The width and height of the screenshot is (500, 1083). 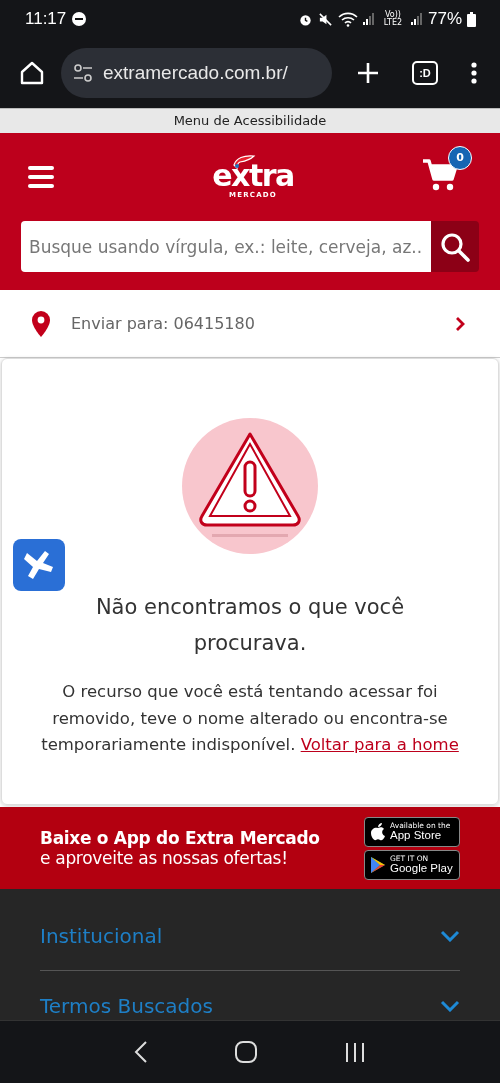 I want to click on battery-percent: 77%, so click(x=444, y=19).